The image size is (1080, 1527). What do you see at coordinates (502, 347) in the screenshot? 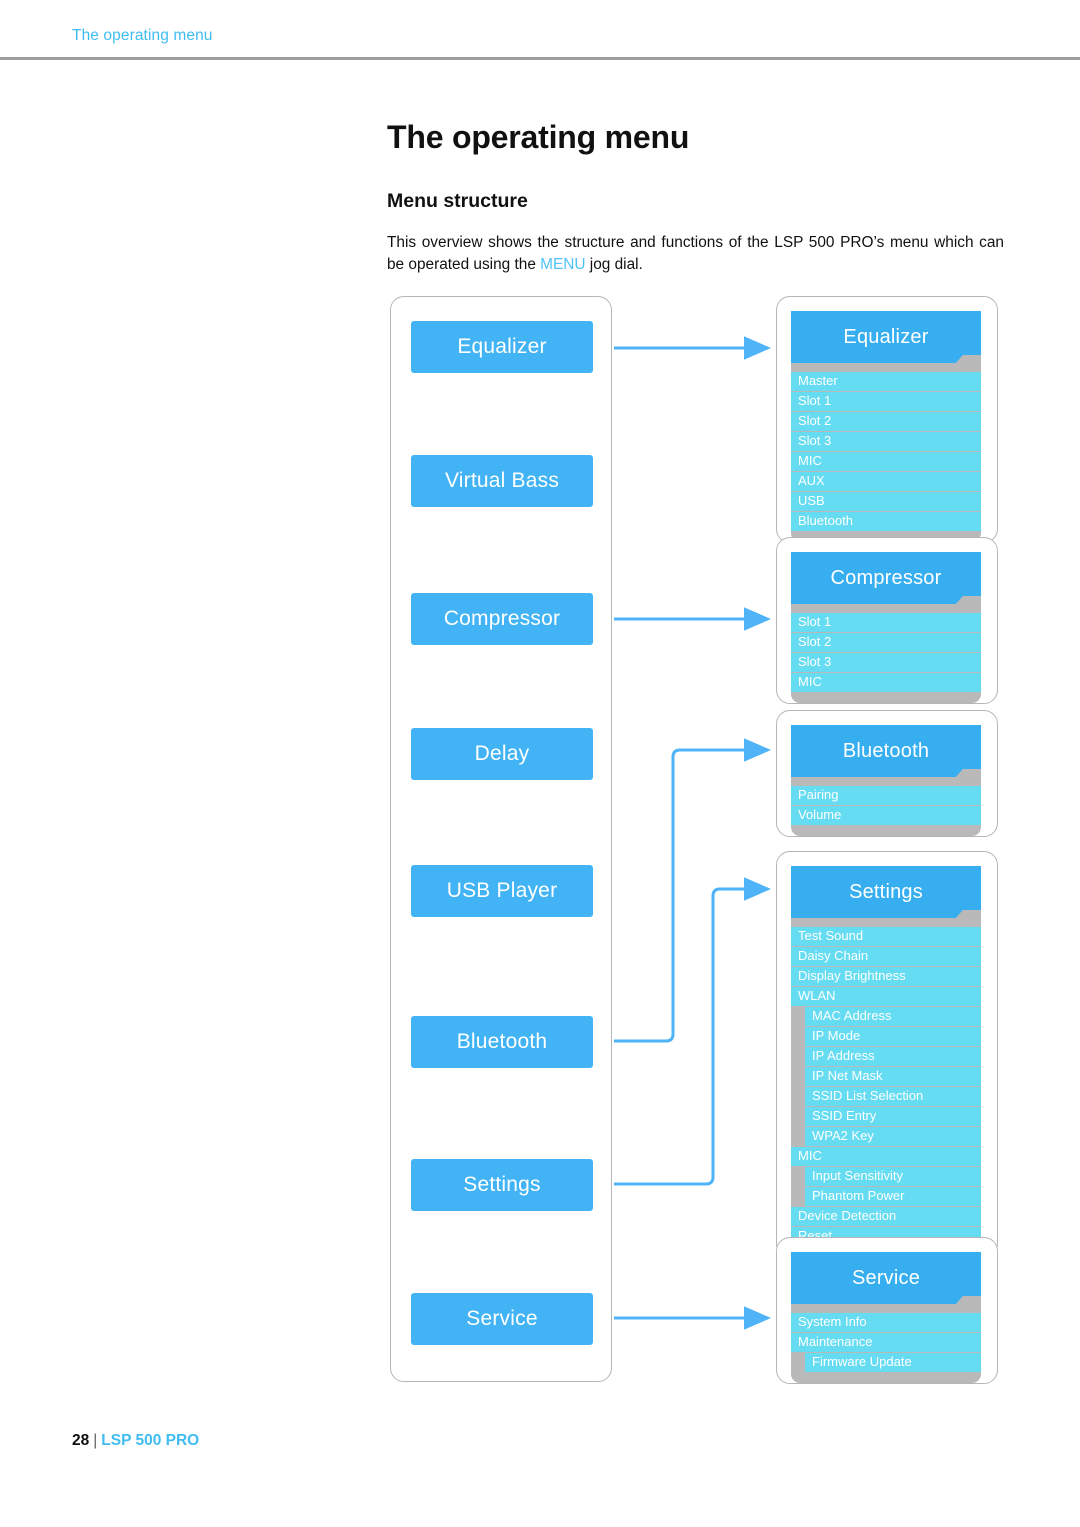
I see `flow-node-equalizer: Equalizer` at bounding box center [502, 347].